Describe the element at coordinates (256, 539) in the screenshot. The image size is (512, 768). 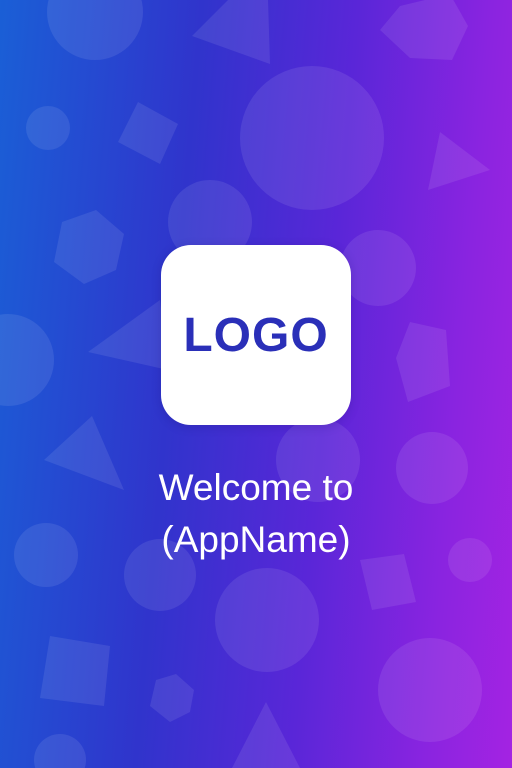
I see `welcome-line-2: (AppName)` at that location.